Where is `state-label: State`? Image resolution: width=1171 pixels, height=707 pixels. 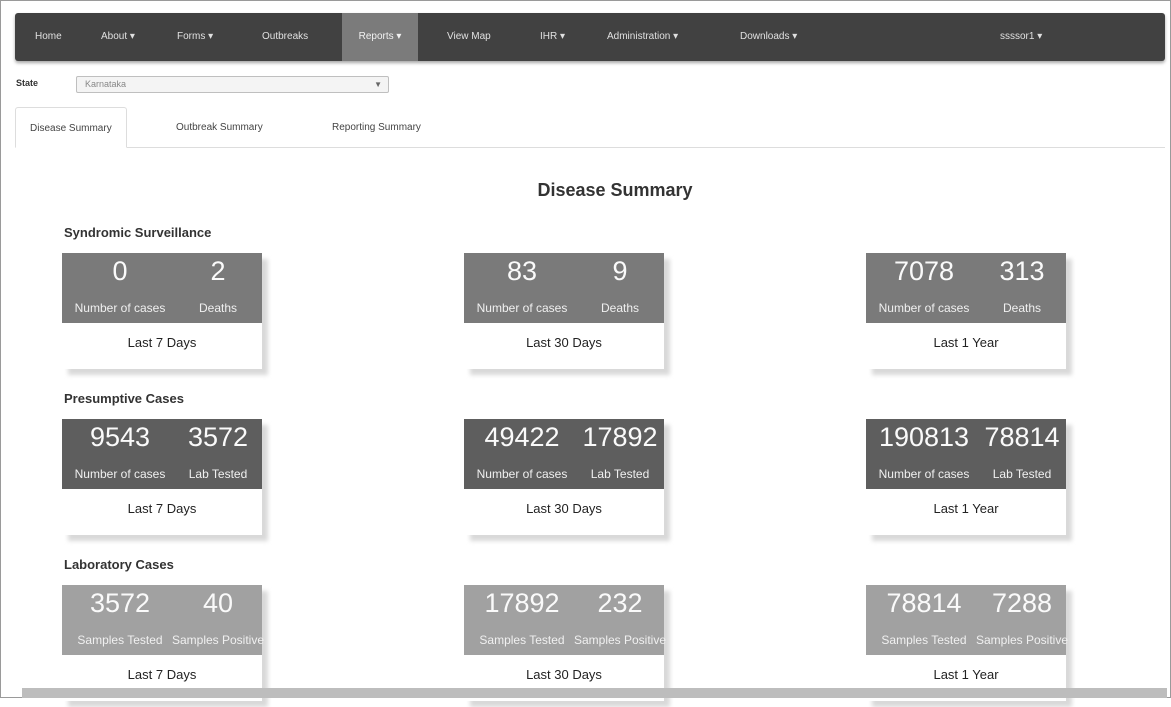 state-label: State is located at coordinates (27, 83).